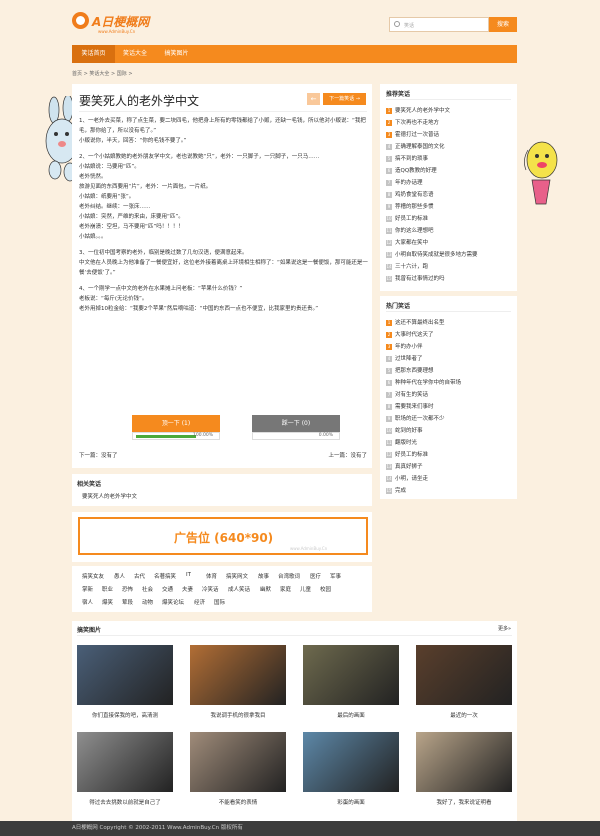 Image resolution: width=600 pixels, height=836 pixels. Describe the element at coordinates (219, 602) in the screenshot. I see `tag-link: 国际` at that location.